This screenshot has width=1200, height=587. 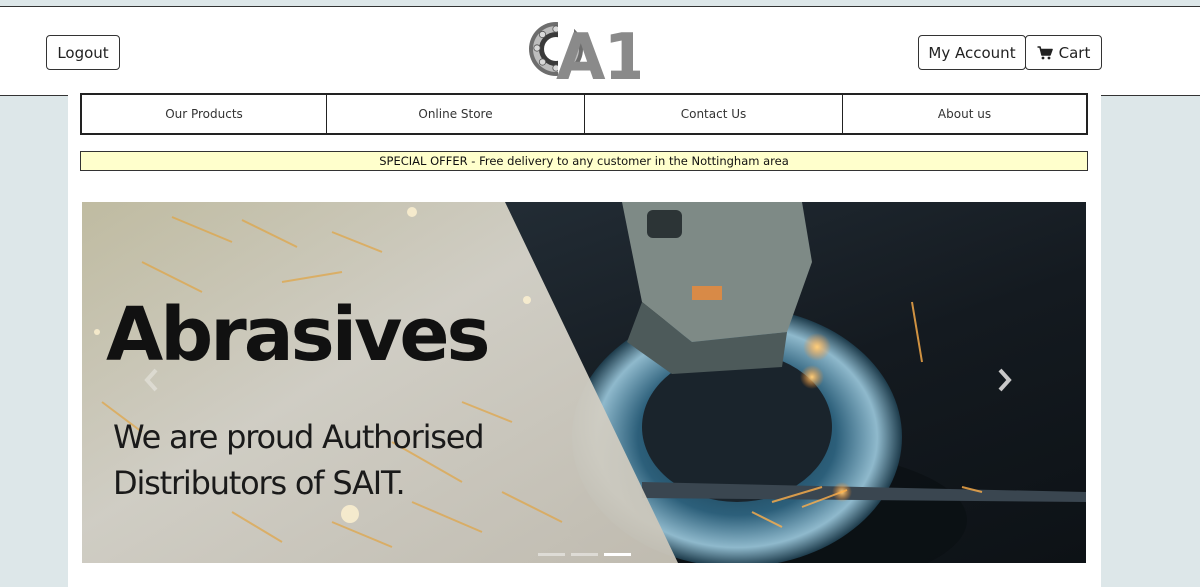 I want to click on chevron-right-icon, so click(x=1010, y=383).